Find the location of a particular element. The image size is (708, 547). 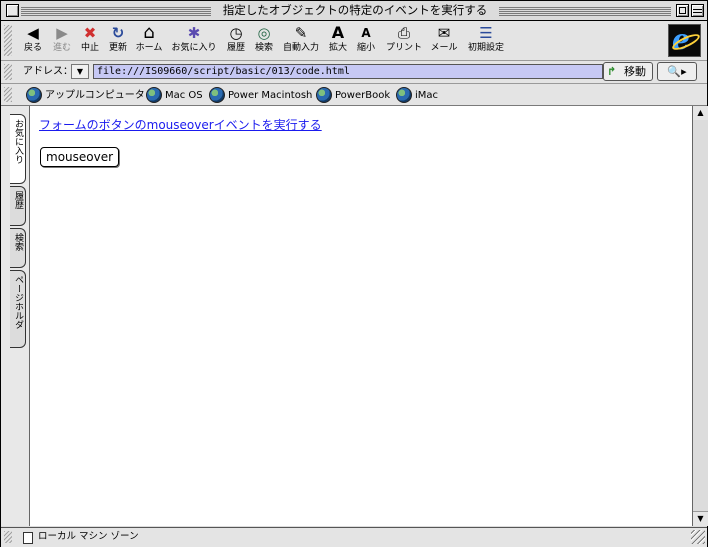

address-bar-grip is located at coordinates (8, 72).